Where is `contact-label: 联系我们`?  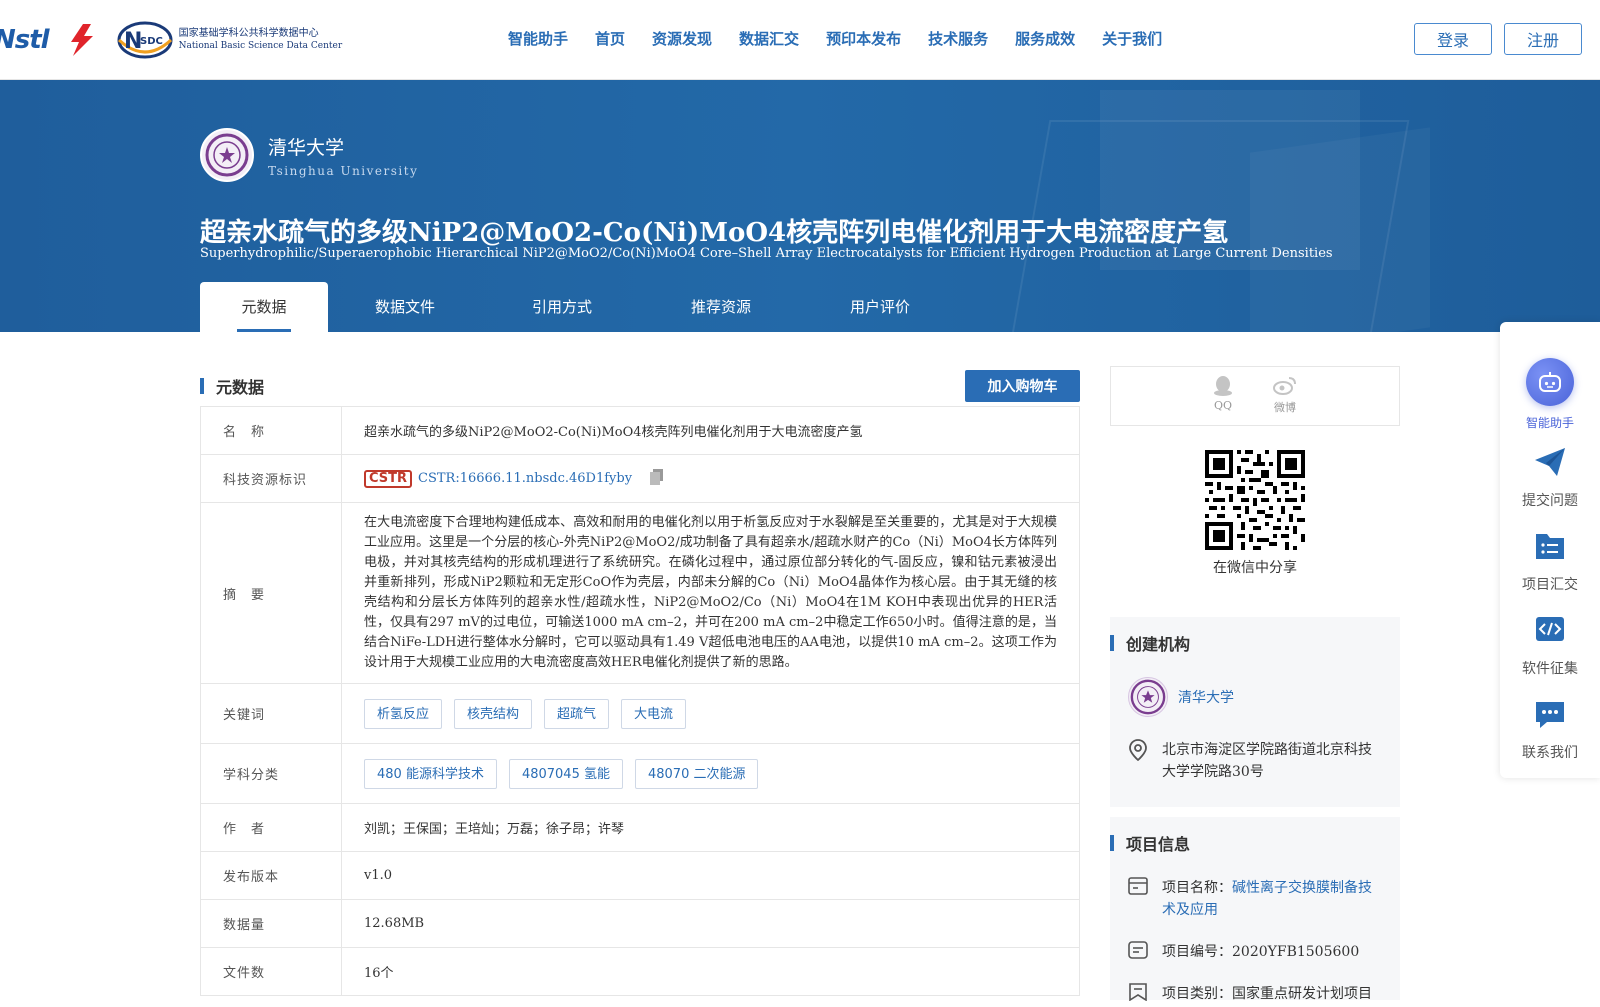
contact-label: 联系我们 is located at coordinates (1550, 753).